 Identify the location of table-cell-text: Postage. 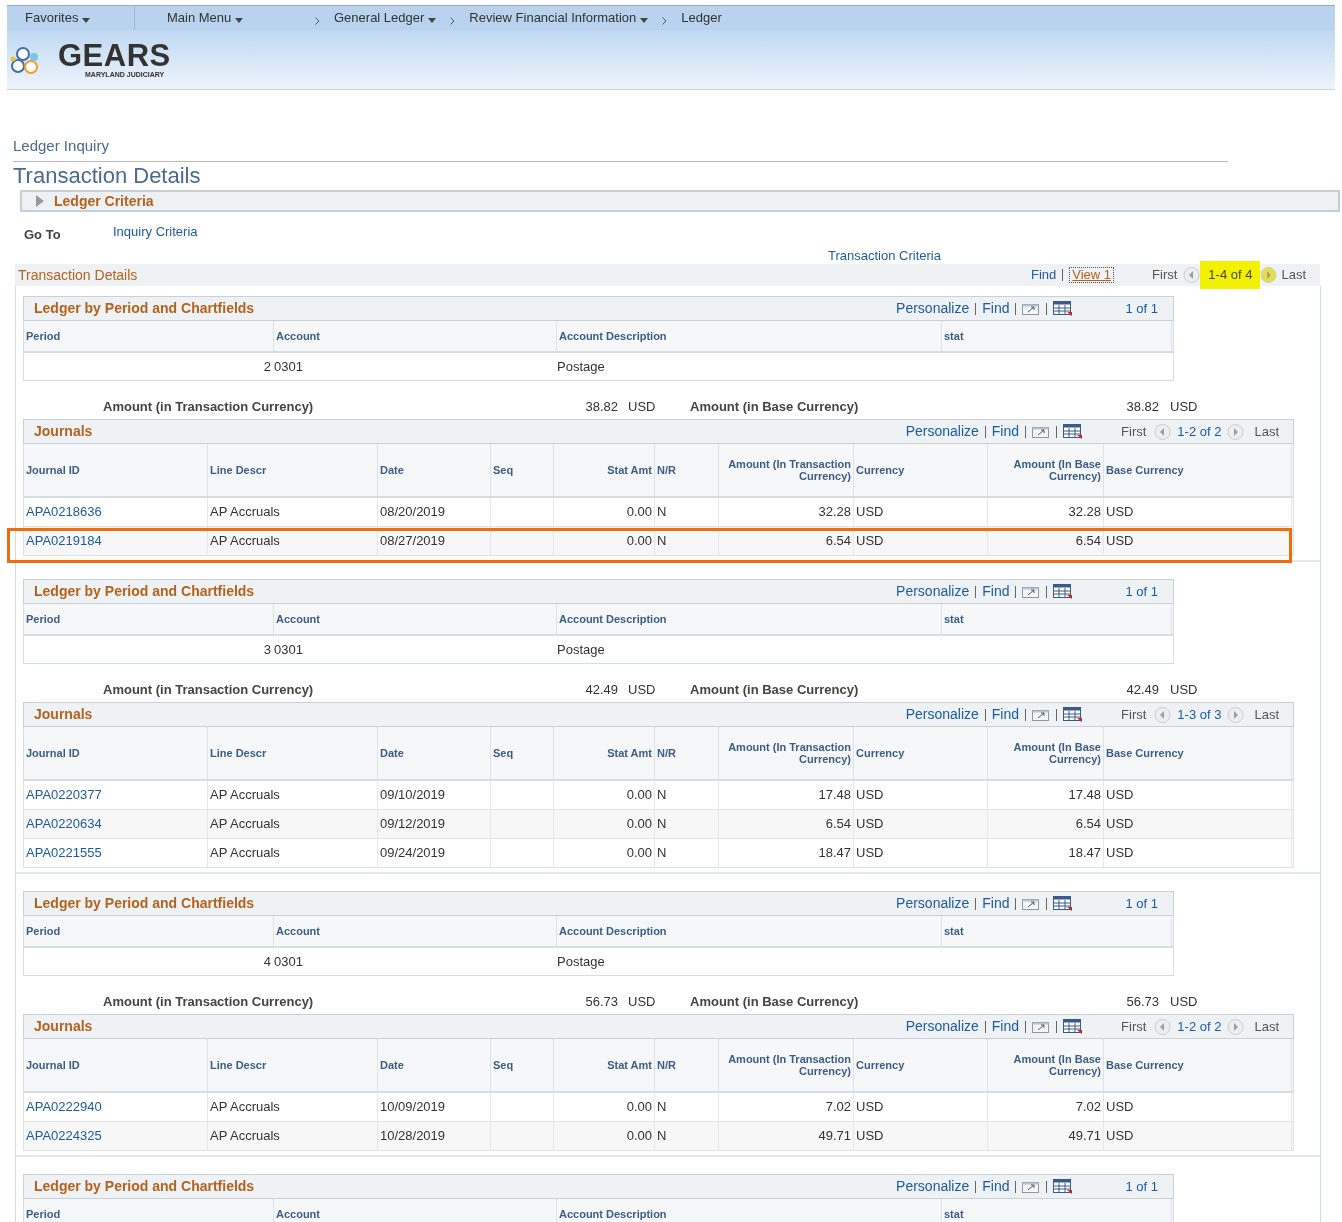
(581, 649).